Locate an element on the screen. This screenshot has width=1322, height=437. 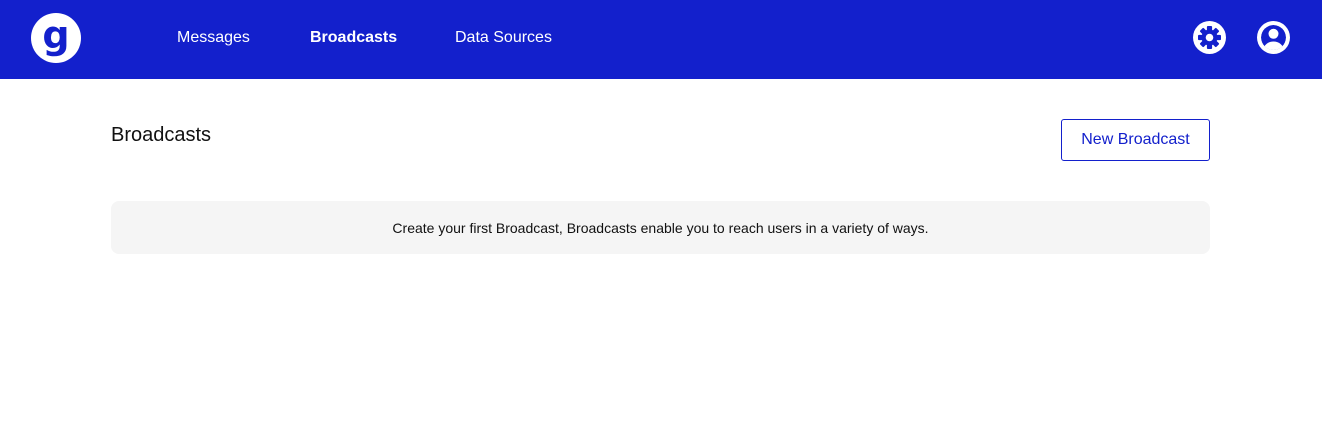
nav-item-data-sources: Data Sources is located at coordinates (503, 37).